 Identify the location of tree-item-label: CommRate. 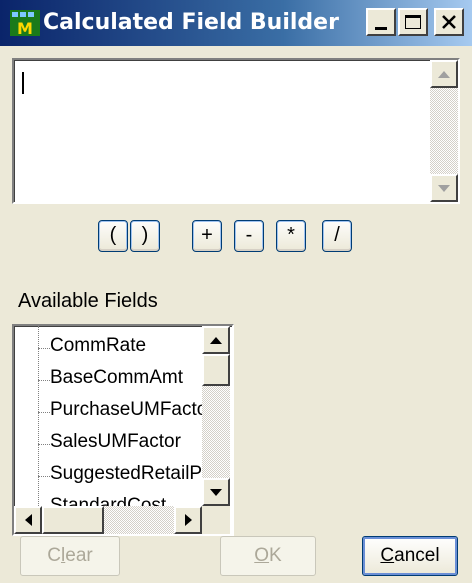
(98, 345).